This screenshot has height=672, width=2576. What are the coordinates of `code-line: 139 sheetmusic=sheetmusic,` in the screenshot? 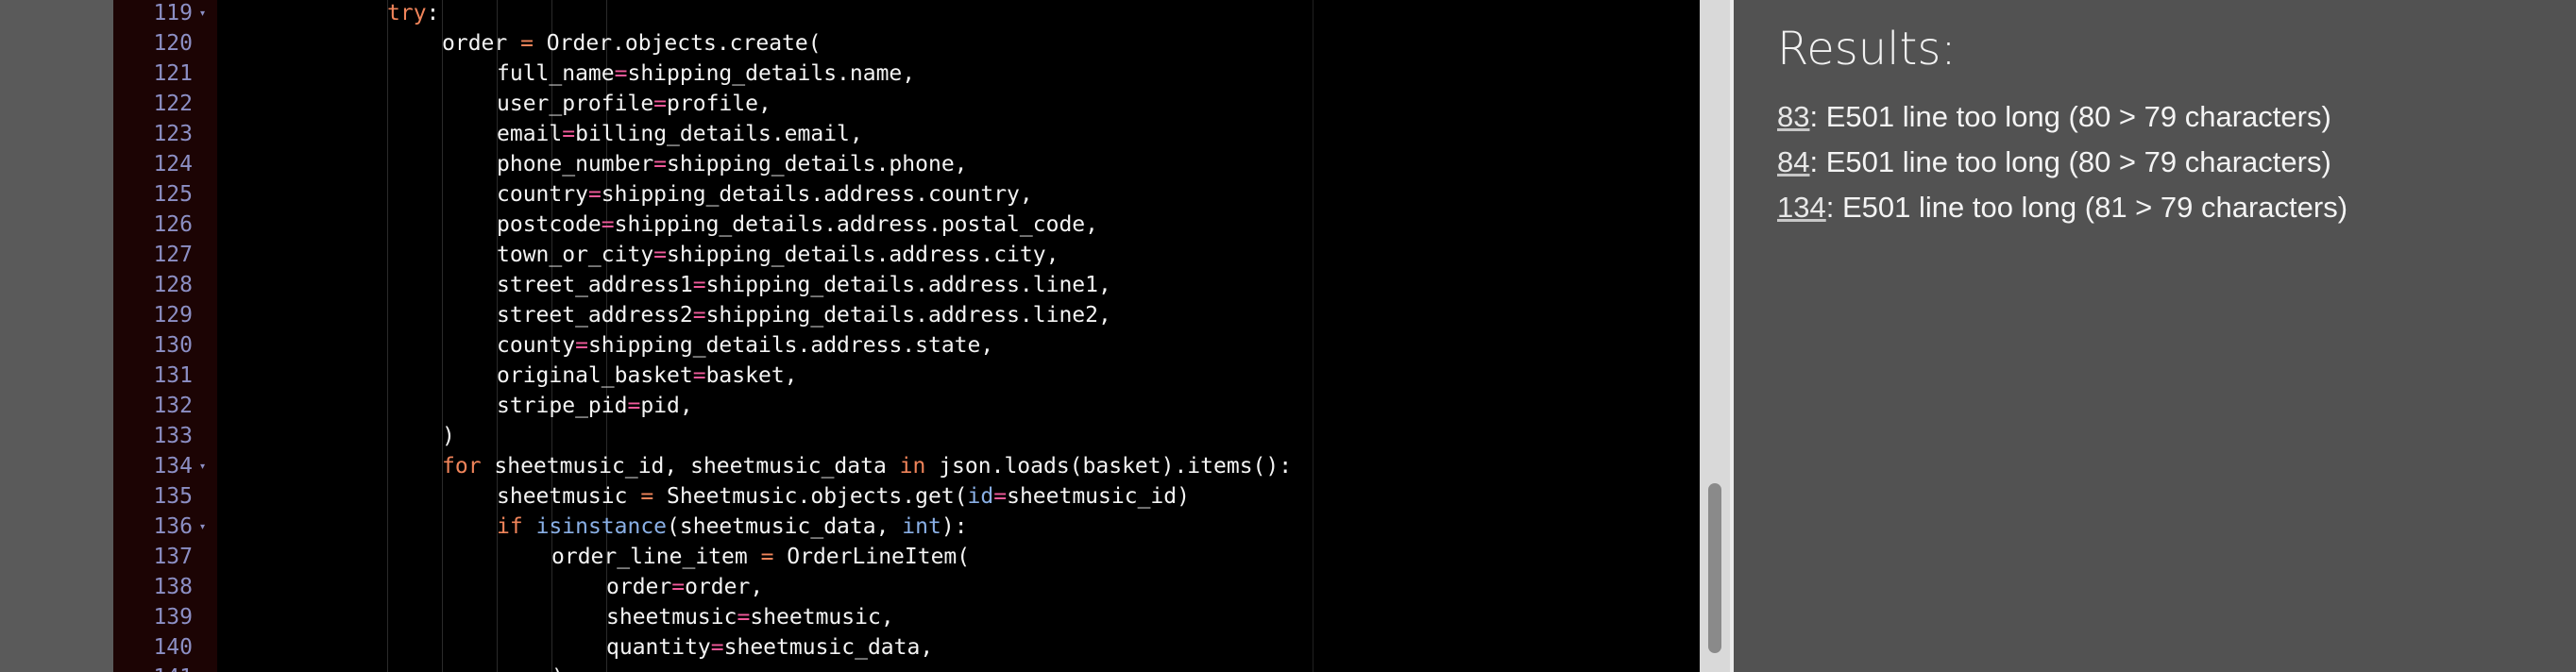 It's located at (906, 617).